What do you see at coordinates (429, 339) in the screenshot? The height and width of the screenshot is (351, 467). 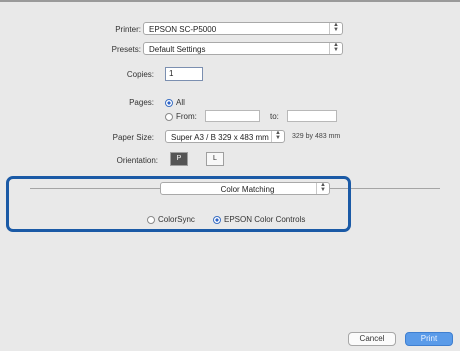 I see `print-button: Print` at bounding box center [429, 339].